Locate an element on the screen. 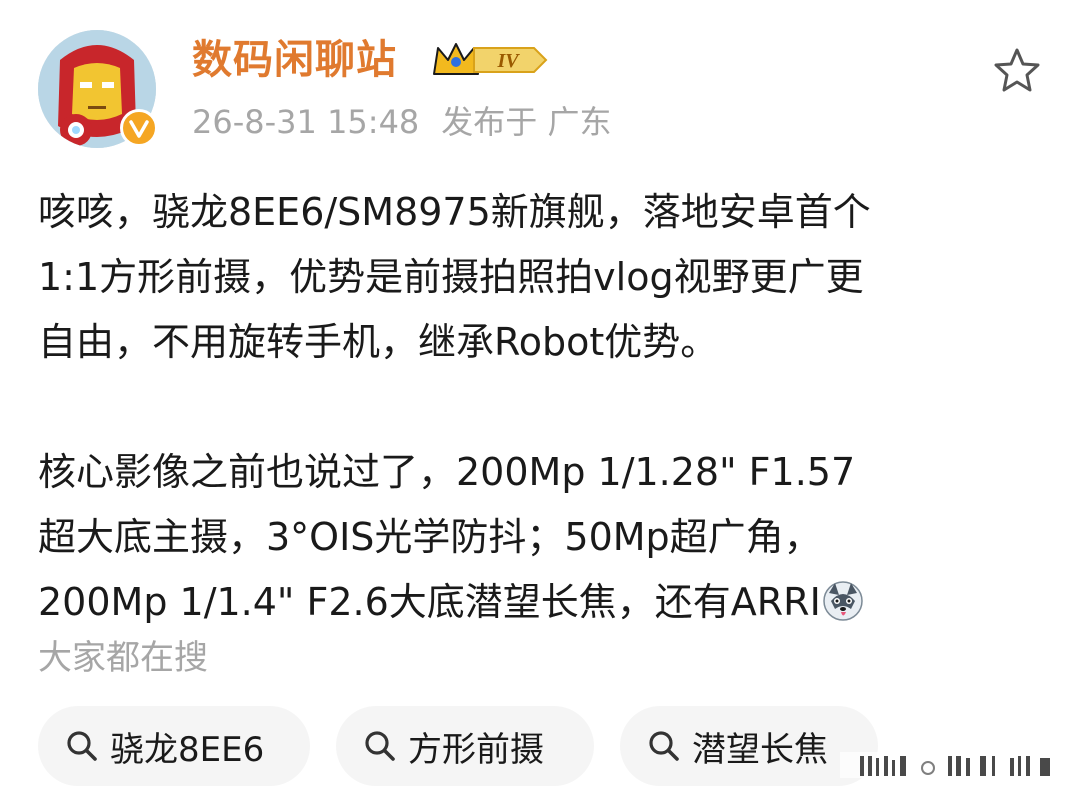  star-button is located at coordinates (1017, 71).